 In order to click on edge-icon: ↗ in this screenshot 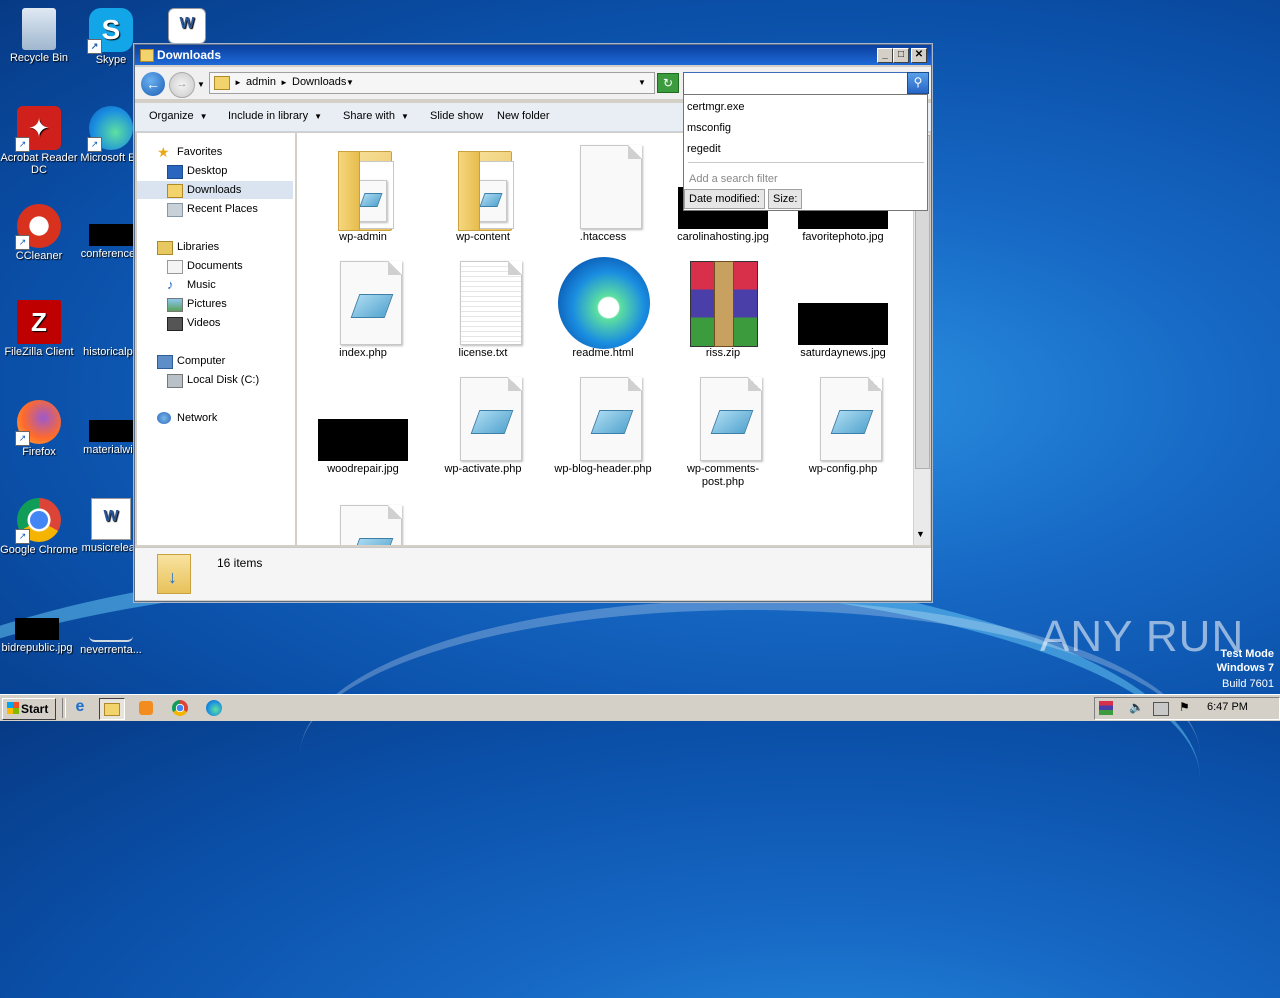, I will do `click(110, 129)`.